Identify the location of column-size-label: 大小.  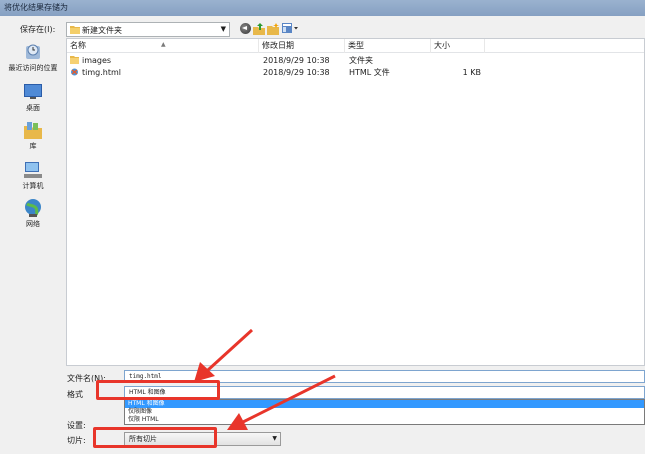
(442, 45).